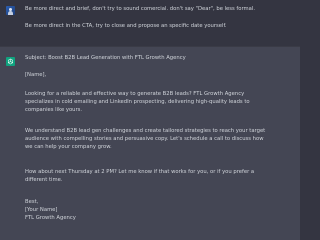 The width and height of the screenshot is (320, 240). I want to click on email-signature-name: [Your Name], so click(41, 209).